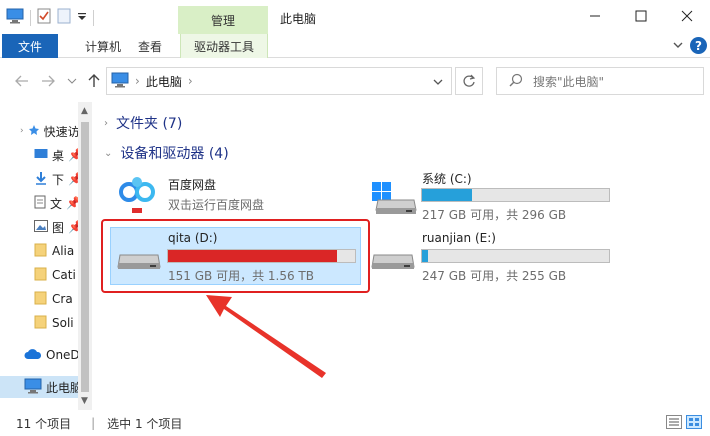  What do you see at coordinates (694, 423) in the screenshot?
I see `tiles-view-icon` at bounding box center [694, 423].